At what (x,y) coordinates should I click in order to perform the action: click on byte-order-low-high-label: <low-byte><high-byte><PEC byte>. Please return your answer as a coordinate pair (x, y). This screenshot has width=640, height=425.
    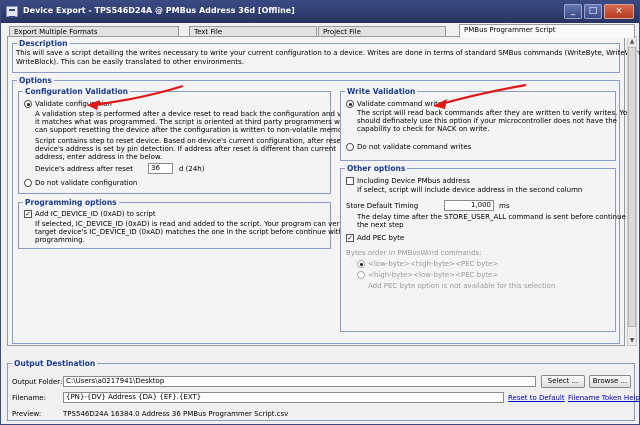
    Looking at the image, I should click on (433, 264).